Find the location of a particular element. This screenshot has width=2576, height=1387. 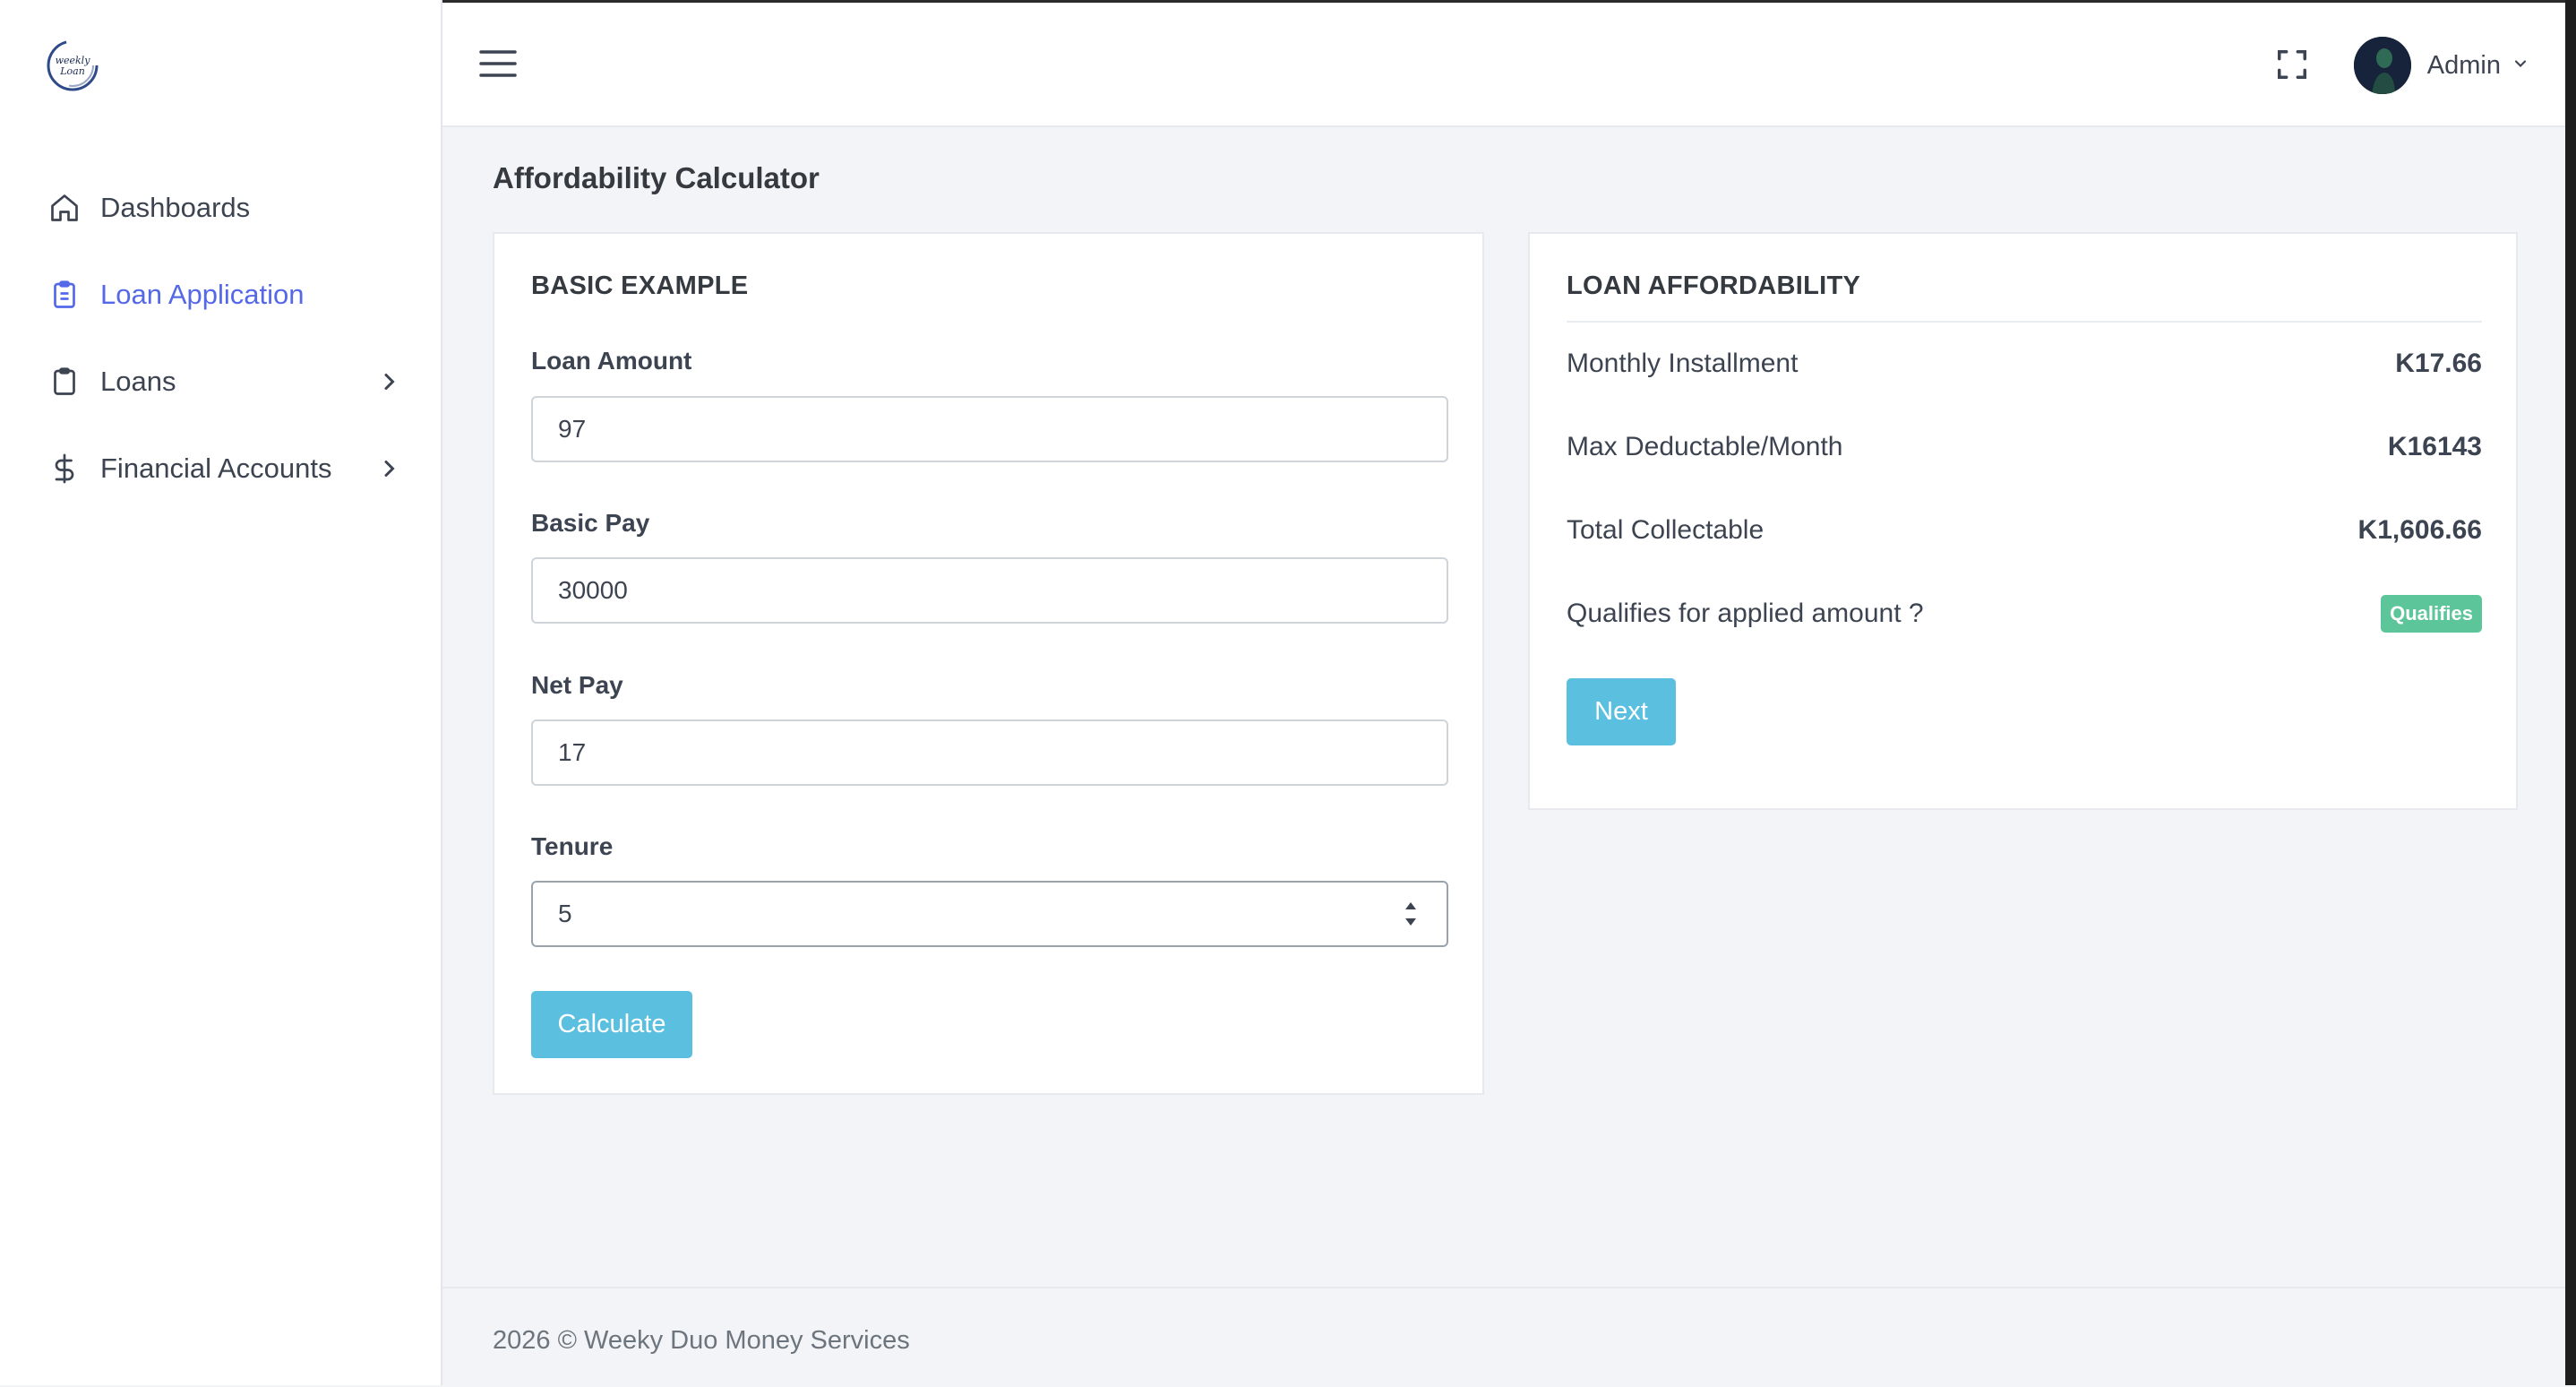

sidebar-item-label: Dashboards is located at coordinates (175, 207).